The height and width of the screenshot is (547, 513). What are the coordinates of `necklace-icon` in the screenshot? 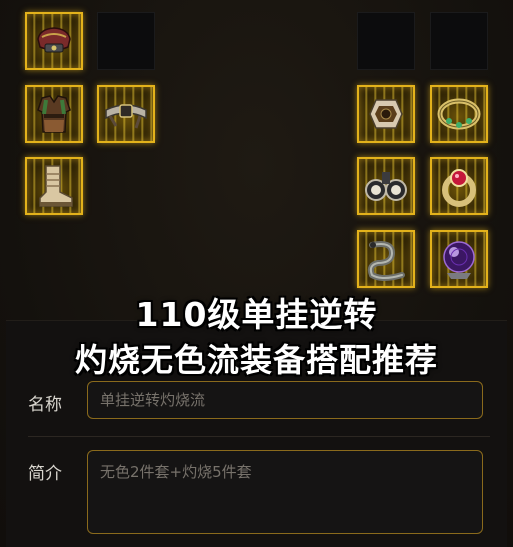 It's located at (459, 114).